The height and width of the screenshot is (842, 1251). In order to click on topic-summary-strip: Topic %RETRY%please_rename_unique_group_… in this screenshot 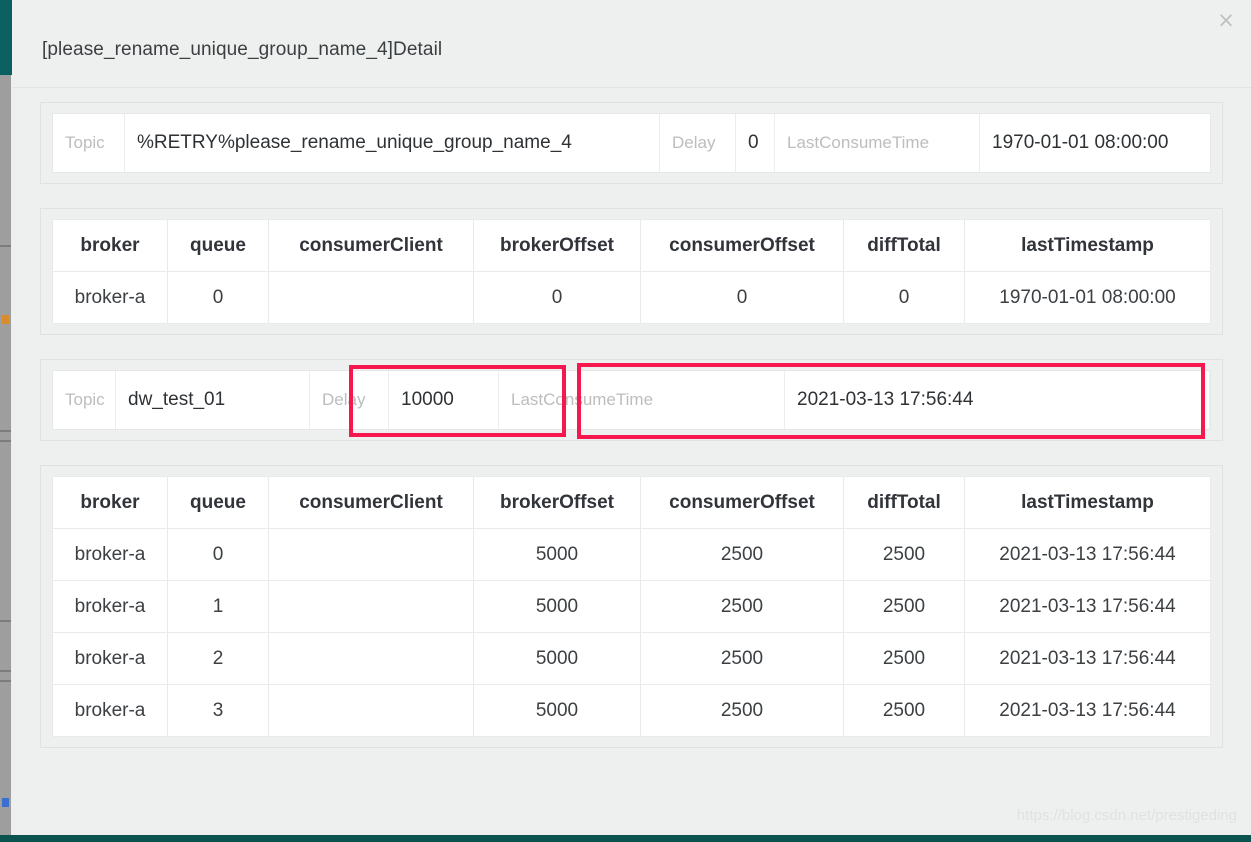, I will do `click(631, 143)`.